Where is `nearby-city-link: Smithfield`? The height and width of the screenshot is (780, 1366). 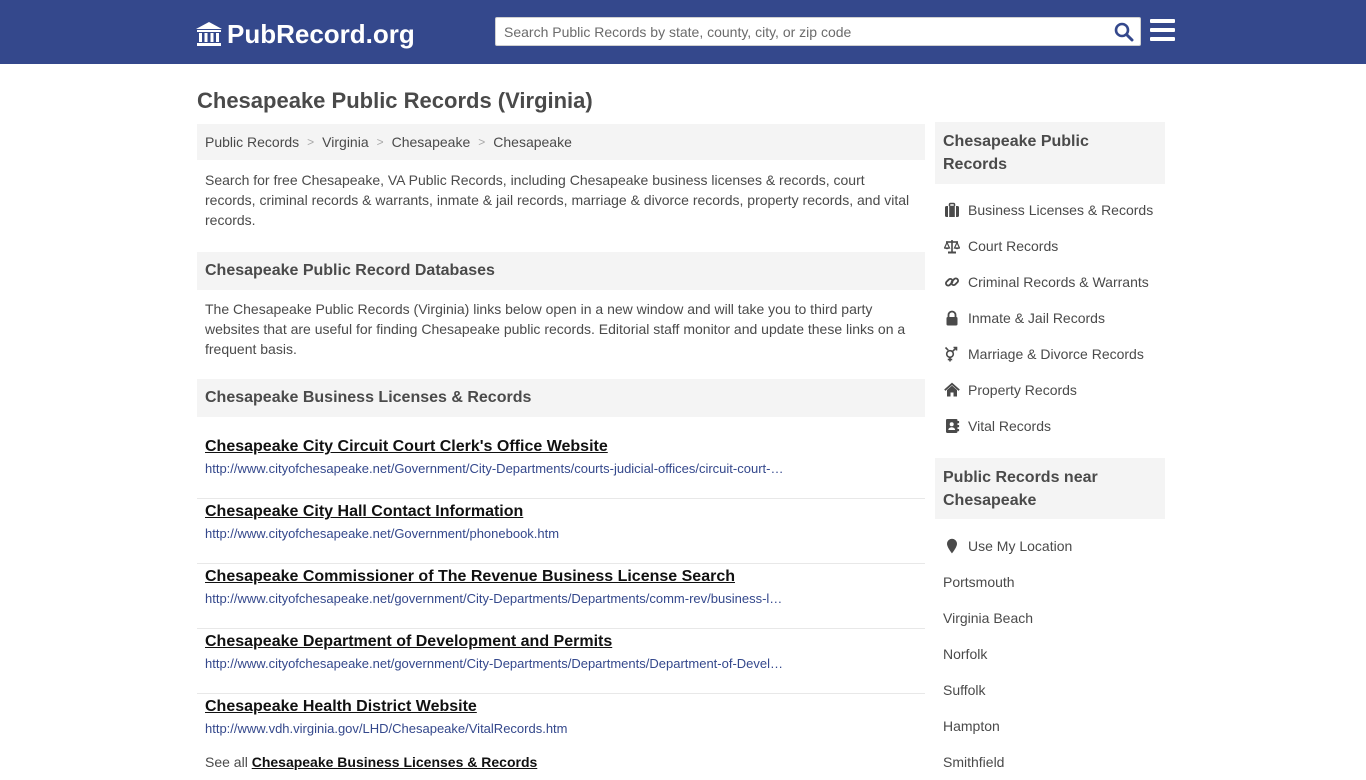
nearby-city-link: Smithfield is located at coordinates (1050, 762).